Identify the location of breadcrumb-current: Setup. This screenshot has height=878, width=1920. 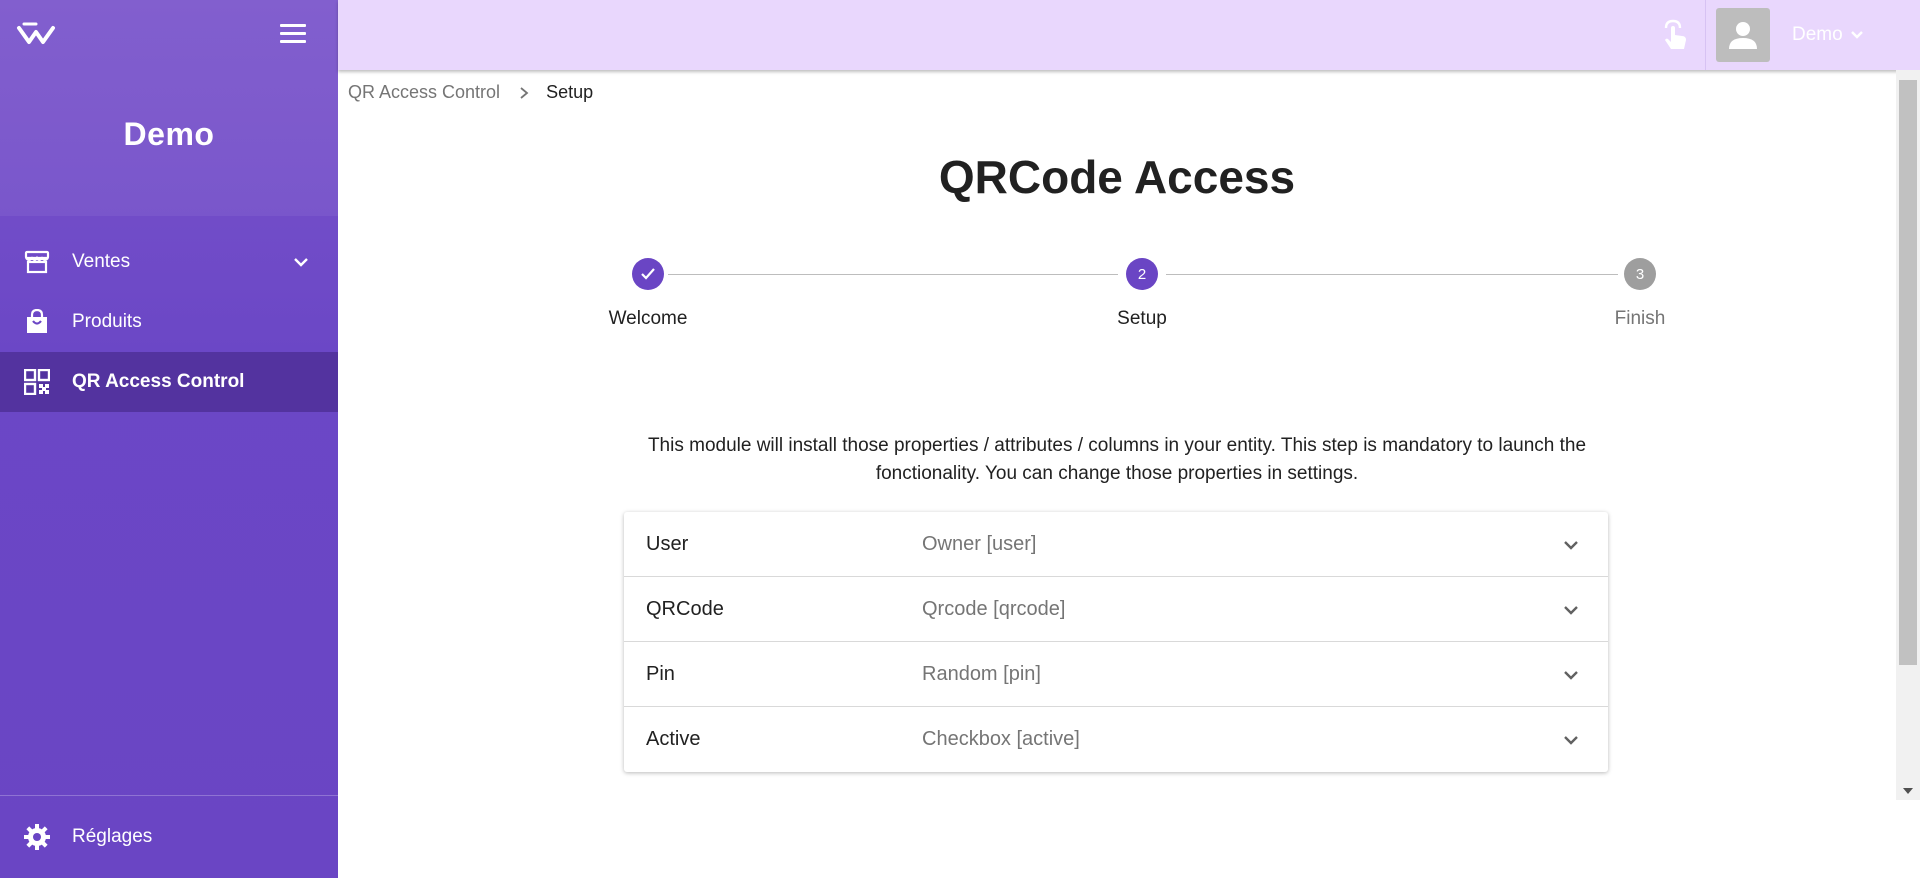
(570, 92).